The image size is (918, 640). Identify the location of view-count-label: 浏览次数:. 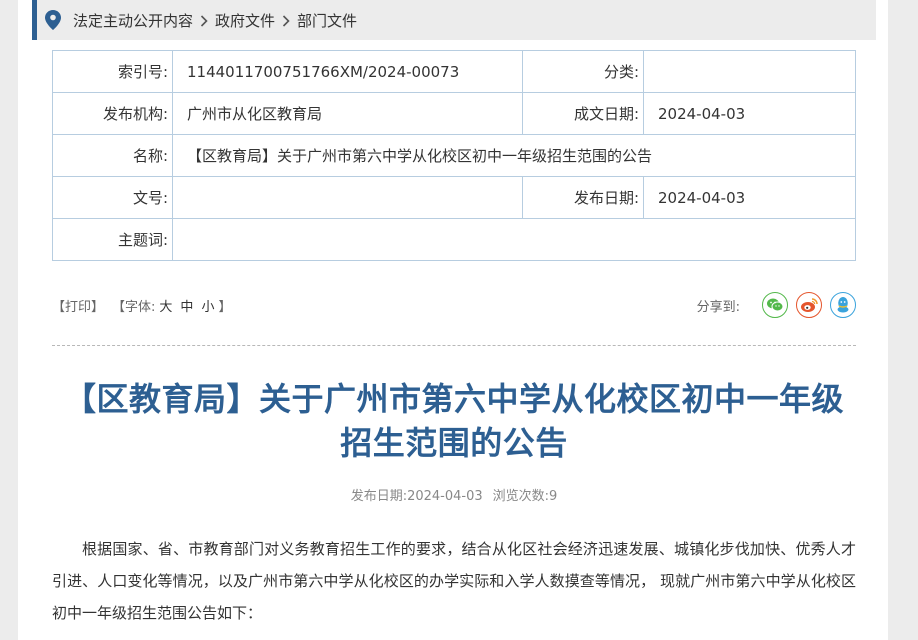
(521, 496).